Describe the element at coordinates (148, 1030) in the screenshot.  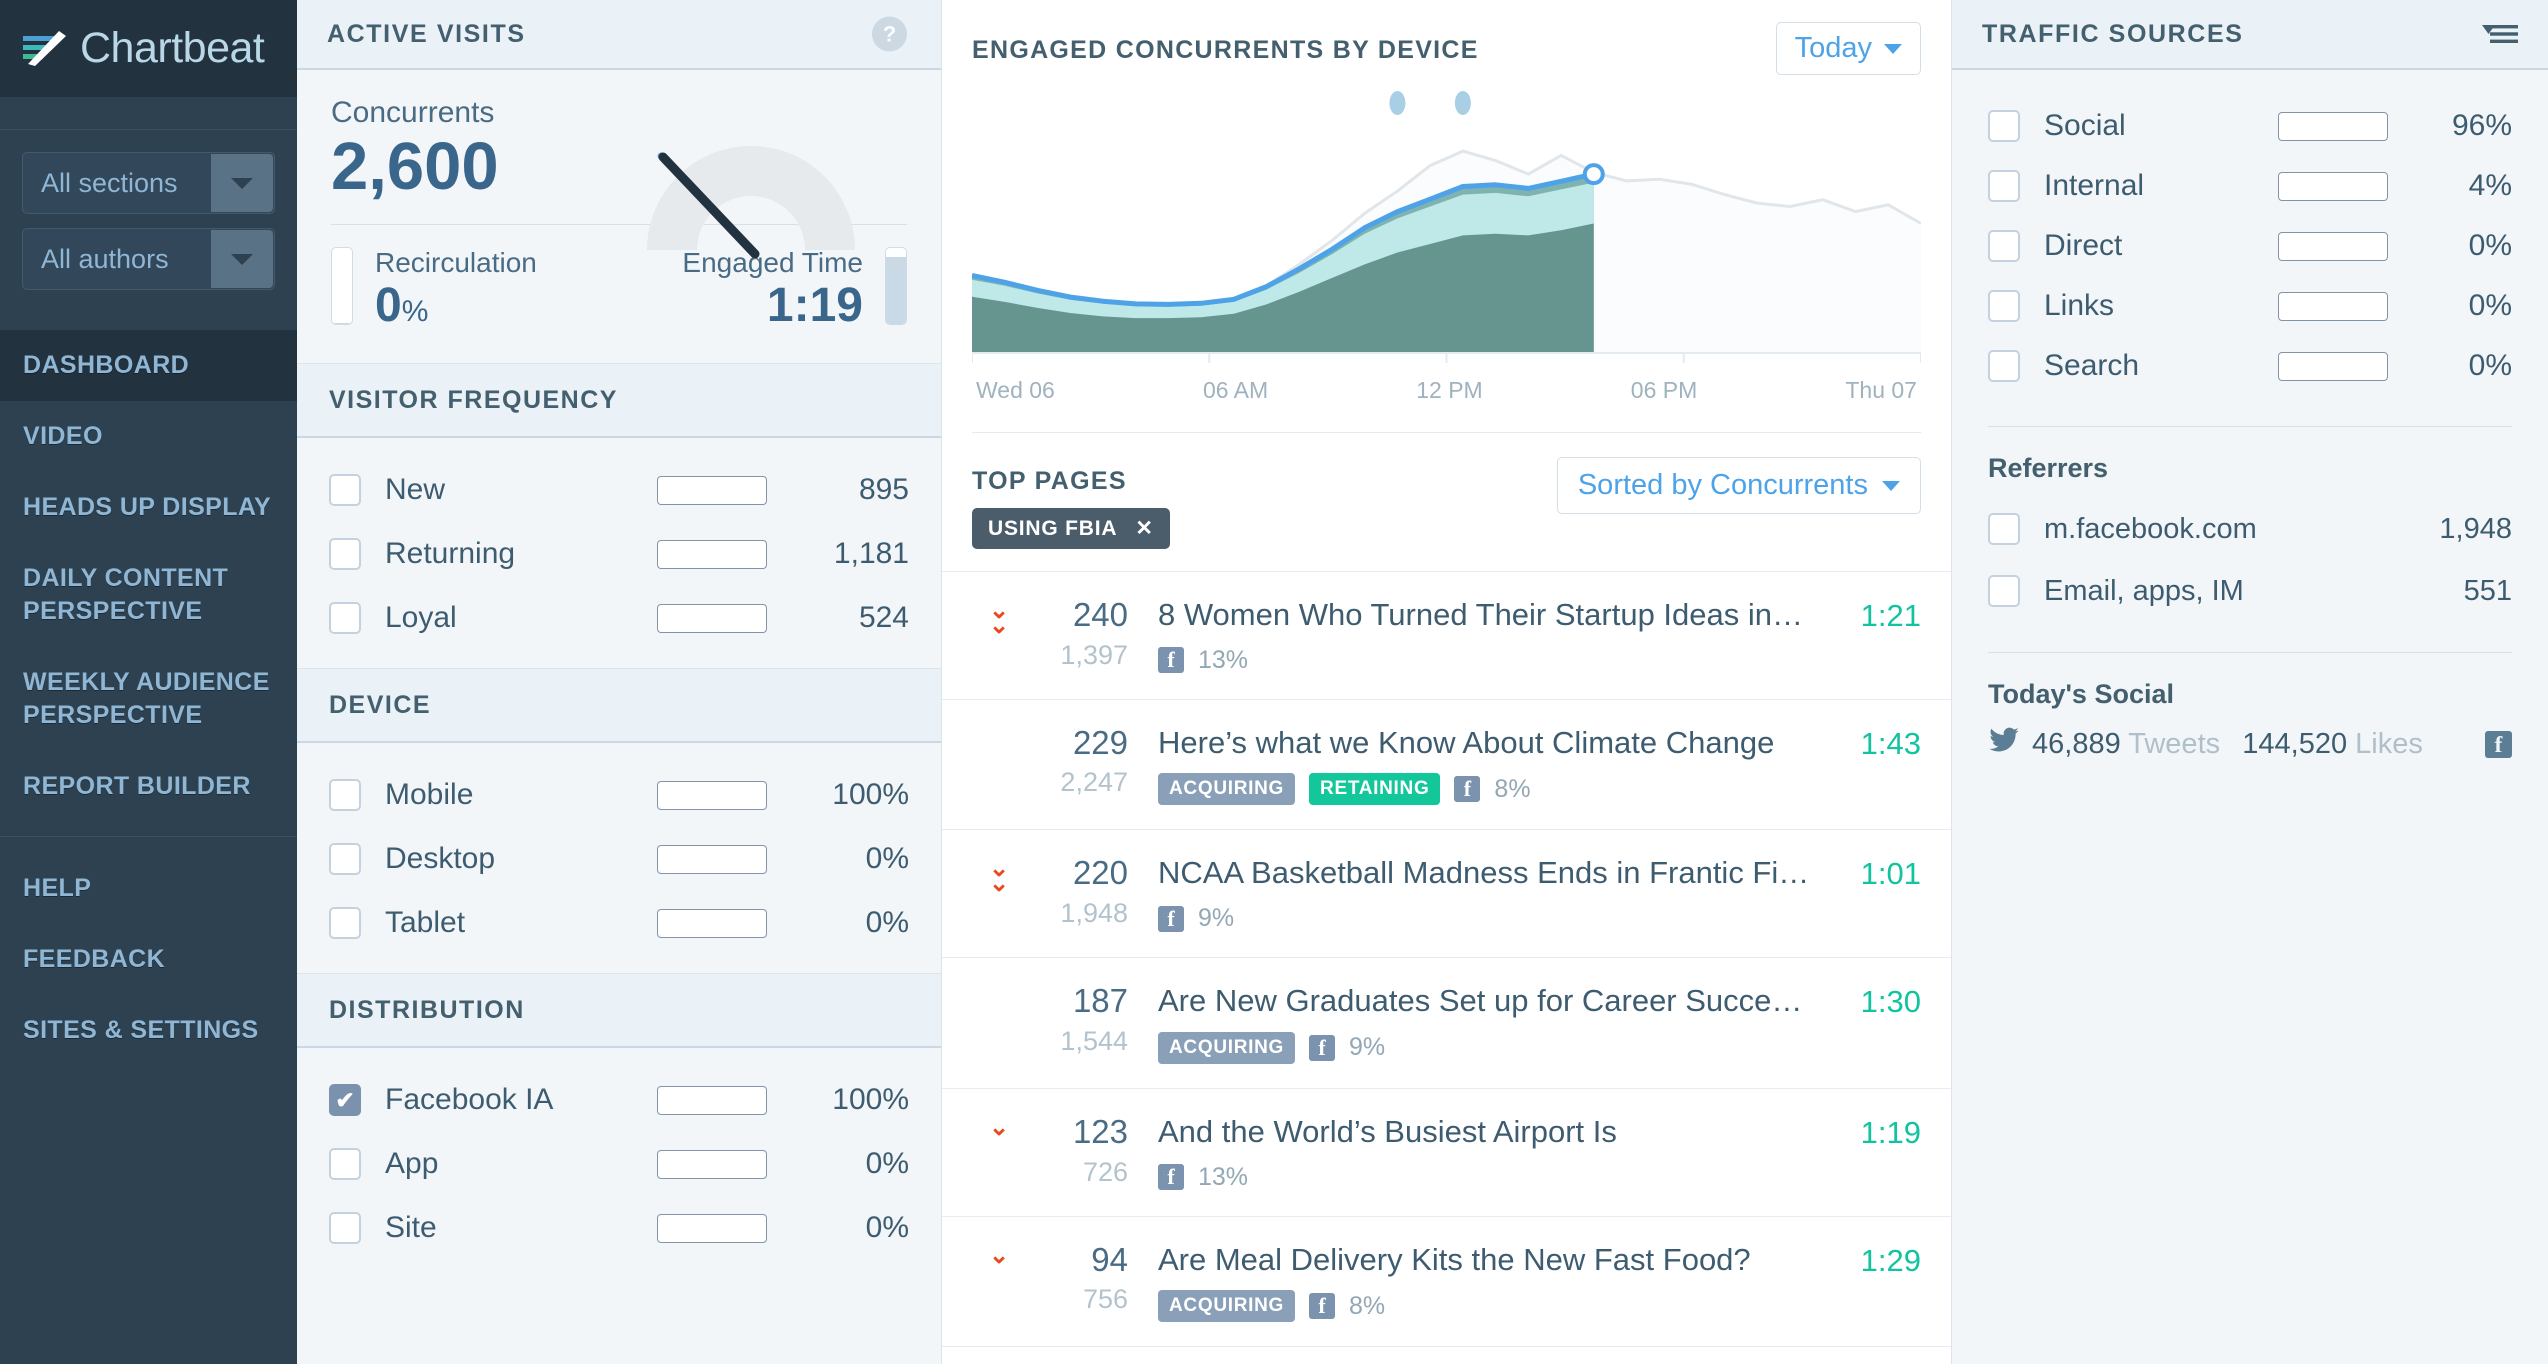
I see `sidebar-item-sites-settings: SITES & SETTINGS` at that location.